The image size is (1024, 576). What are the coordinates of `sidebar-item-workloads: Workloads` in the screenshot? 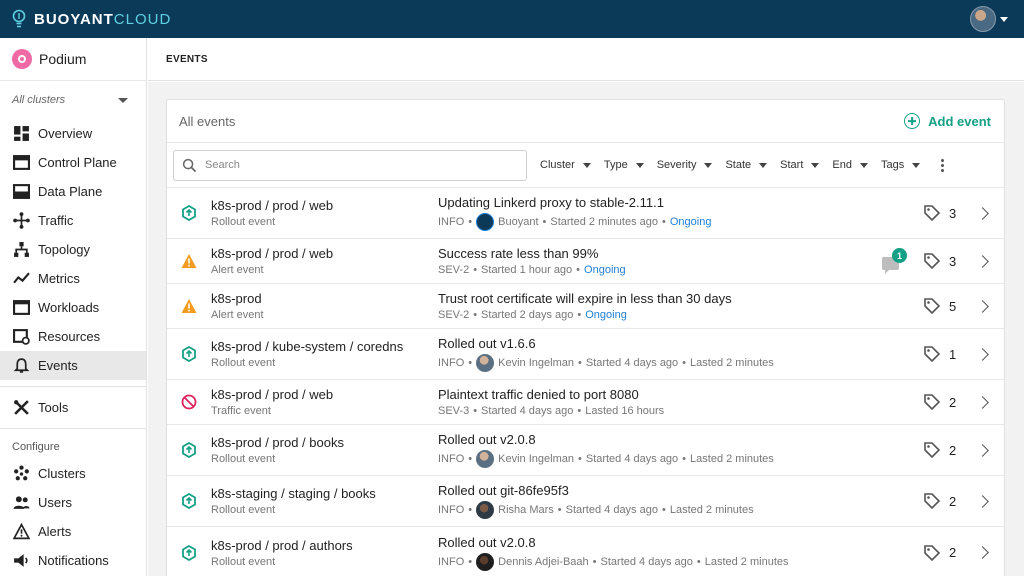 It's located at (73, 307).